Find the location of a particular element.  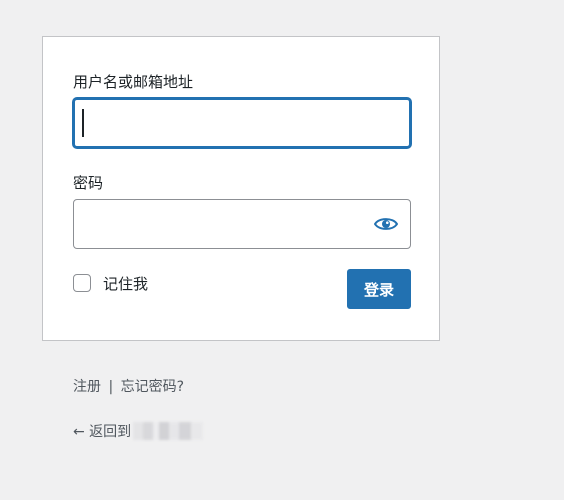

login-nav: 注册 | 忘记密码? is located at coordinates (128, 386).